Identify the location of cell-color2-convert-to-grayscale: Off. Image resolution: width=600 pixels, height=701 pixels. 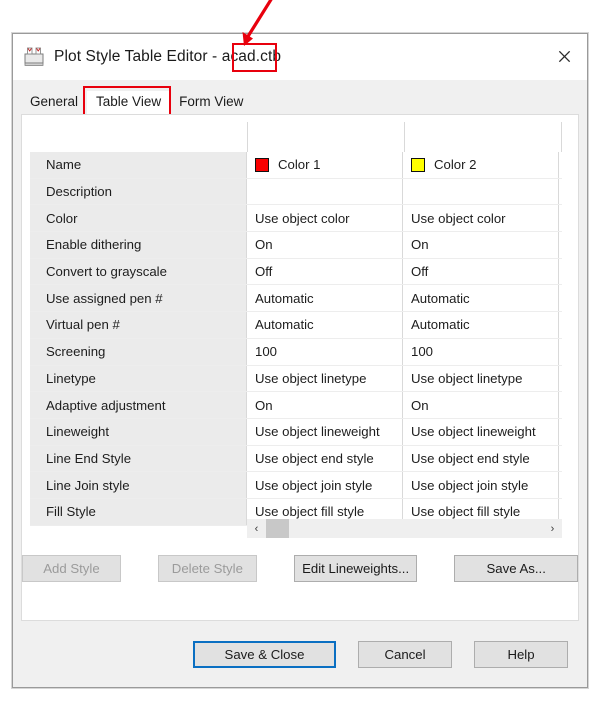
(481, 271).